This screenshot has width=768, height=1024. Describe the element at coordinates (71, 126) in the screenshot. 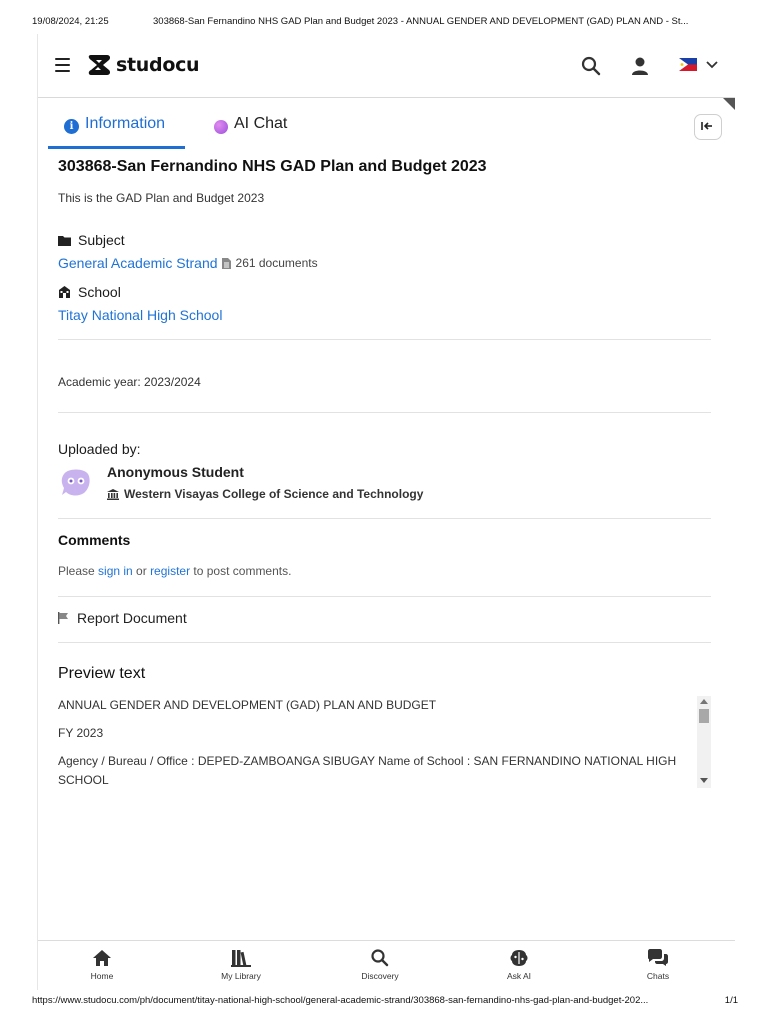

I see `info-icon: i` at that location.